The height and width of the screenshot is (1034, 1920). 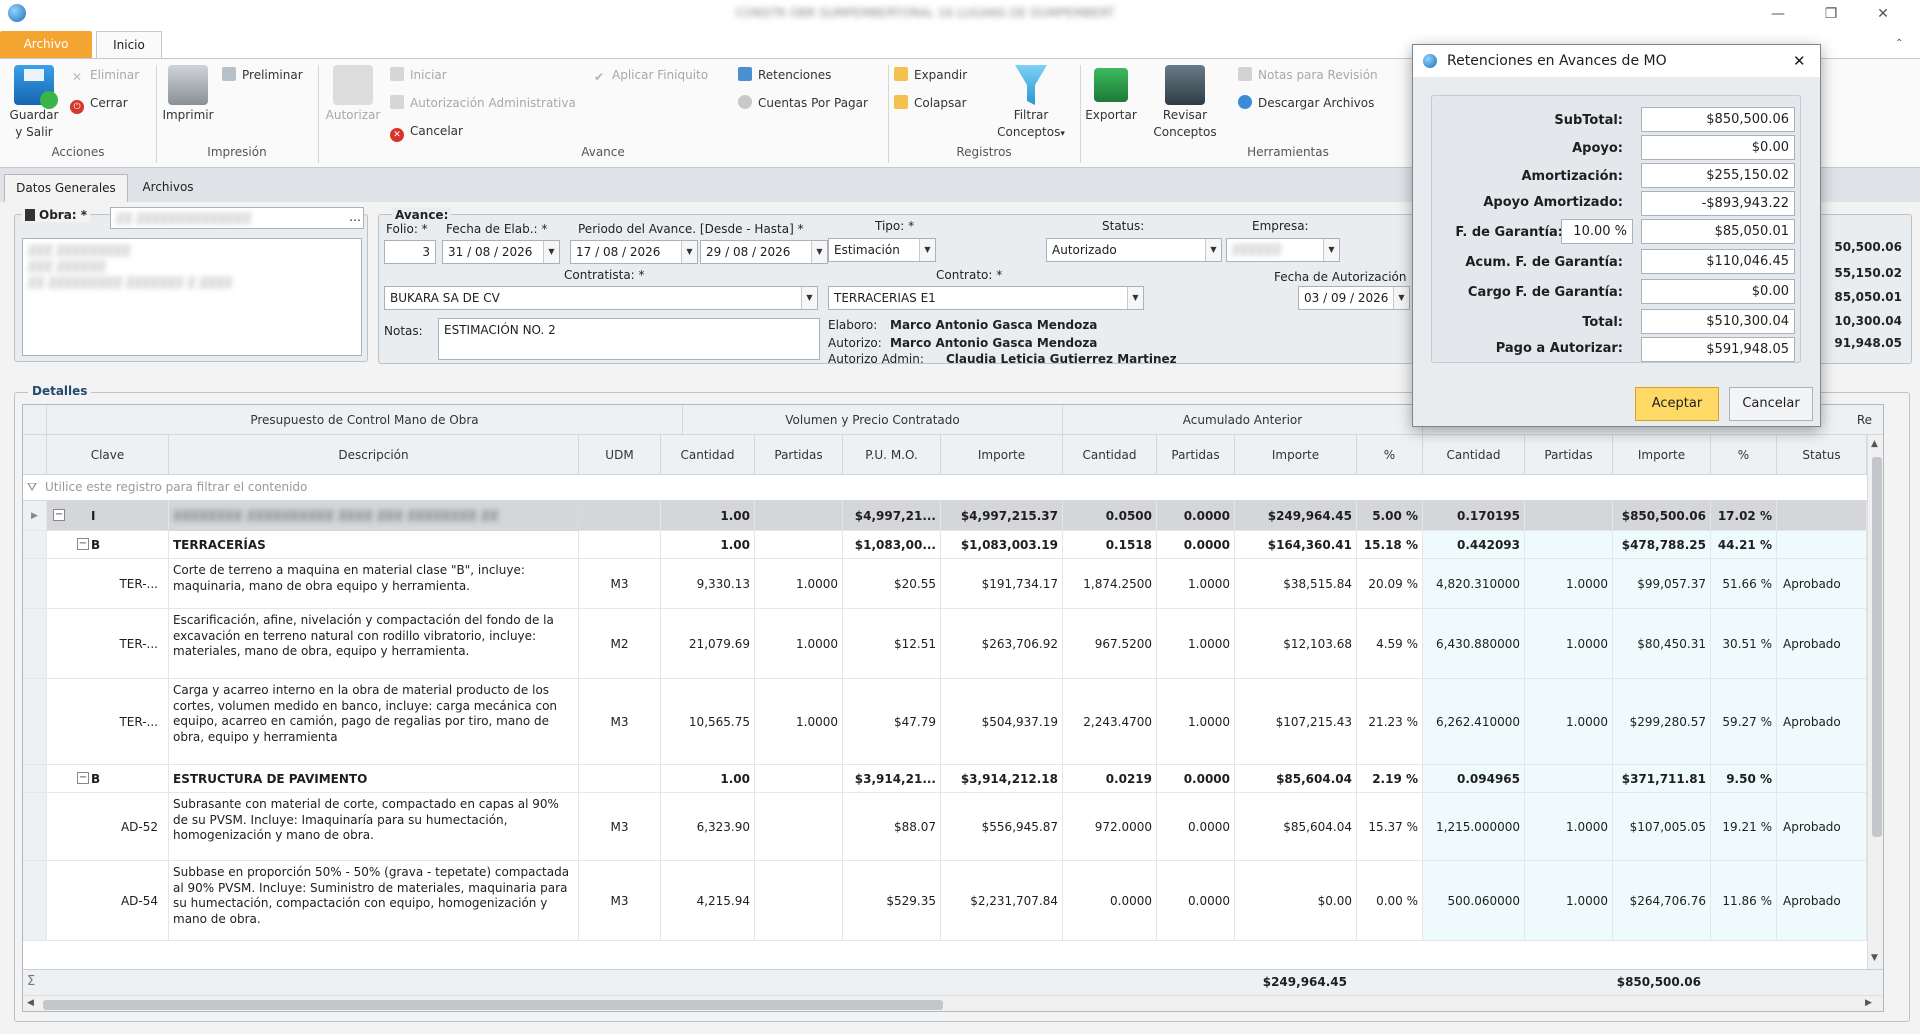 What do you see at coordinates (1031, 104) in the screenshot?
I see `filtrar-conceptos-button: Filtrar Conceptos▾` at bounding box center [1031, 104].